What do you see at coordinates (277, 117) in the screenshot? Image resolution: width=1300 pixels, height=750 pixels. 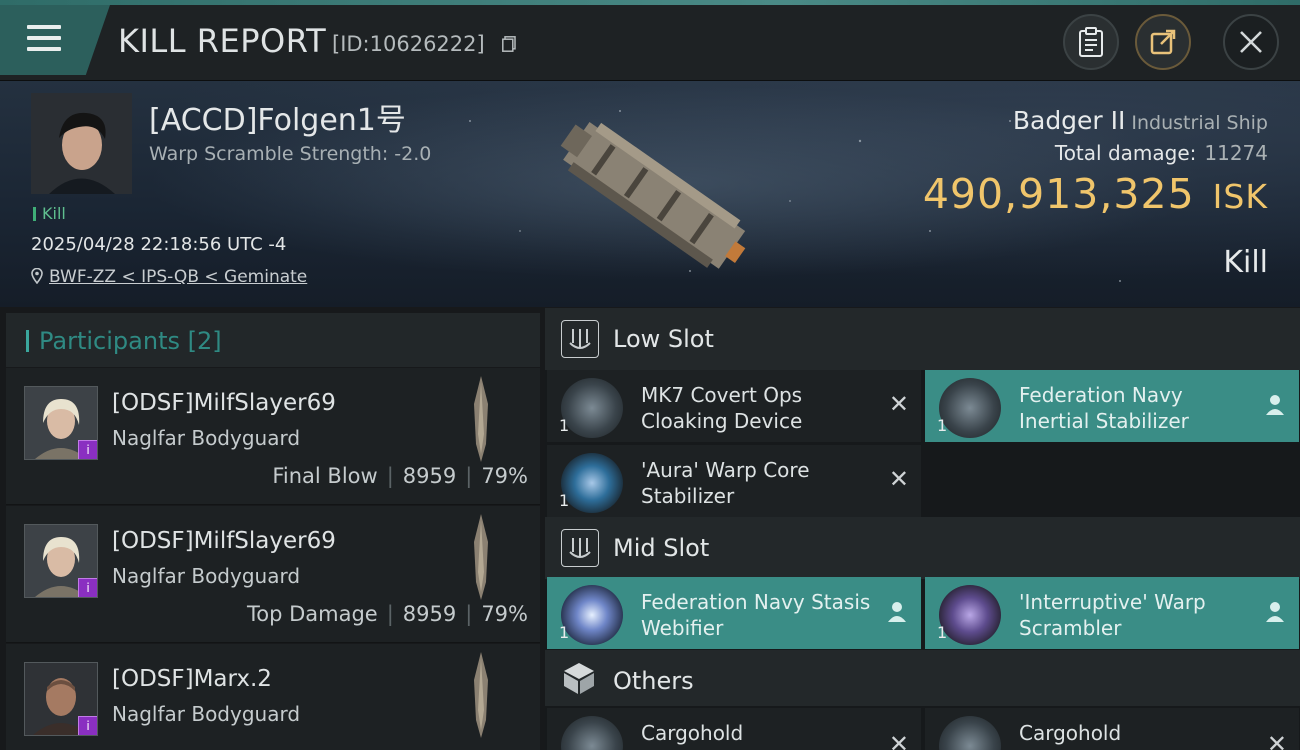 I see `victim-name: [ACCD]Folgen1号` at bounding box center [277, 117].